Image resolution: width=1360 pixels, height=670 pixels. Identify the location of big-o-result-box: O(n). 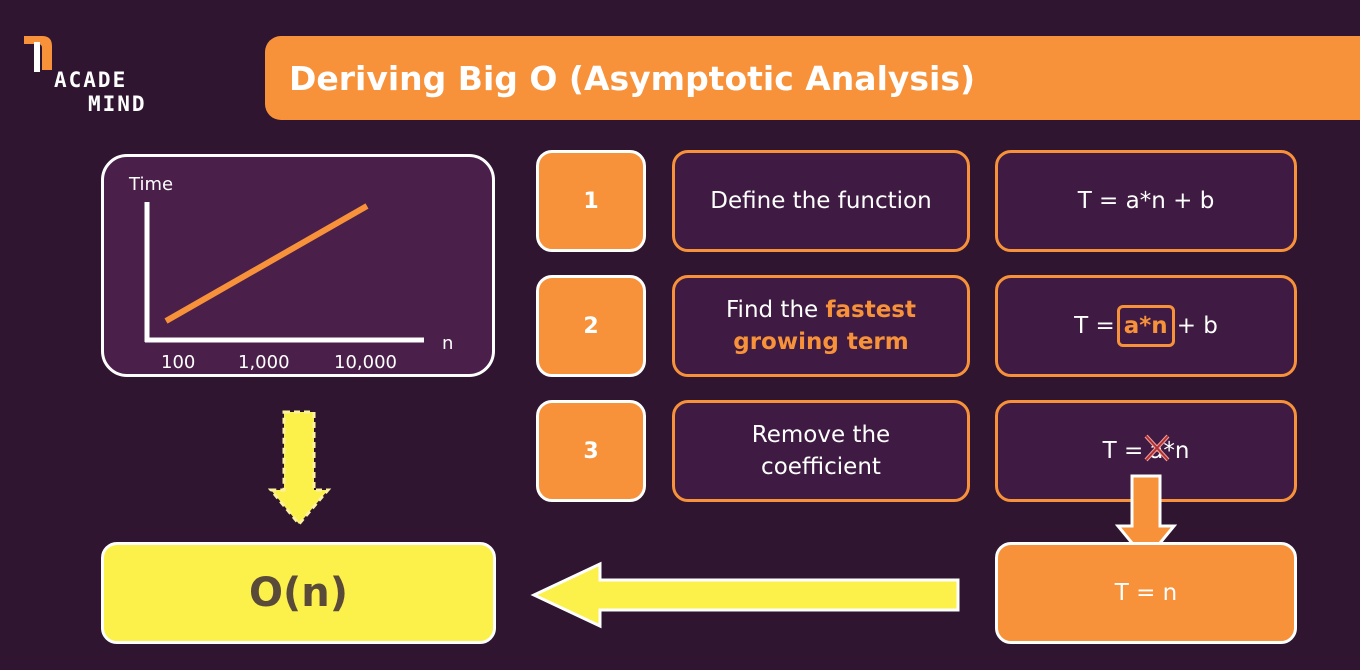
(298, 593).